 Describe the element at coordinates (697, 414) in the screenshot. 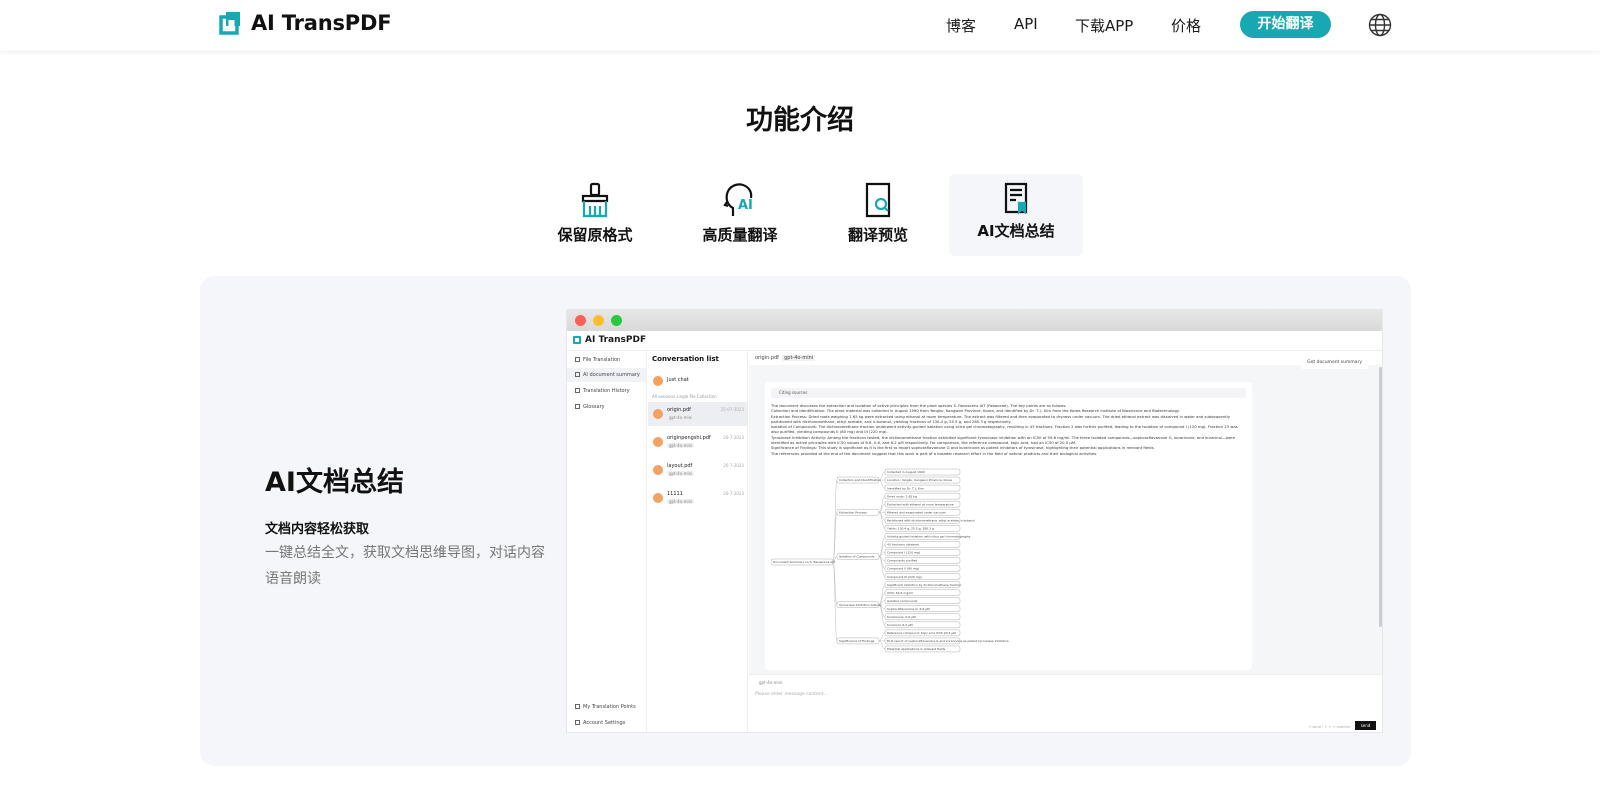

I see `list-item: origin.pdf gpt-4o-mini 25-07-2023` at that location.